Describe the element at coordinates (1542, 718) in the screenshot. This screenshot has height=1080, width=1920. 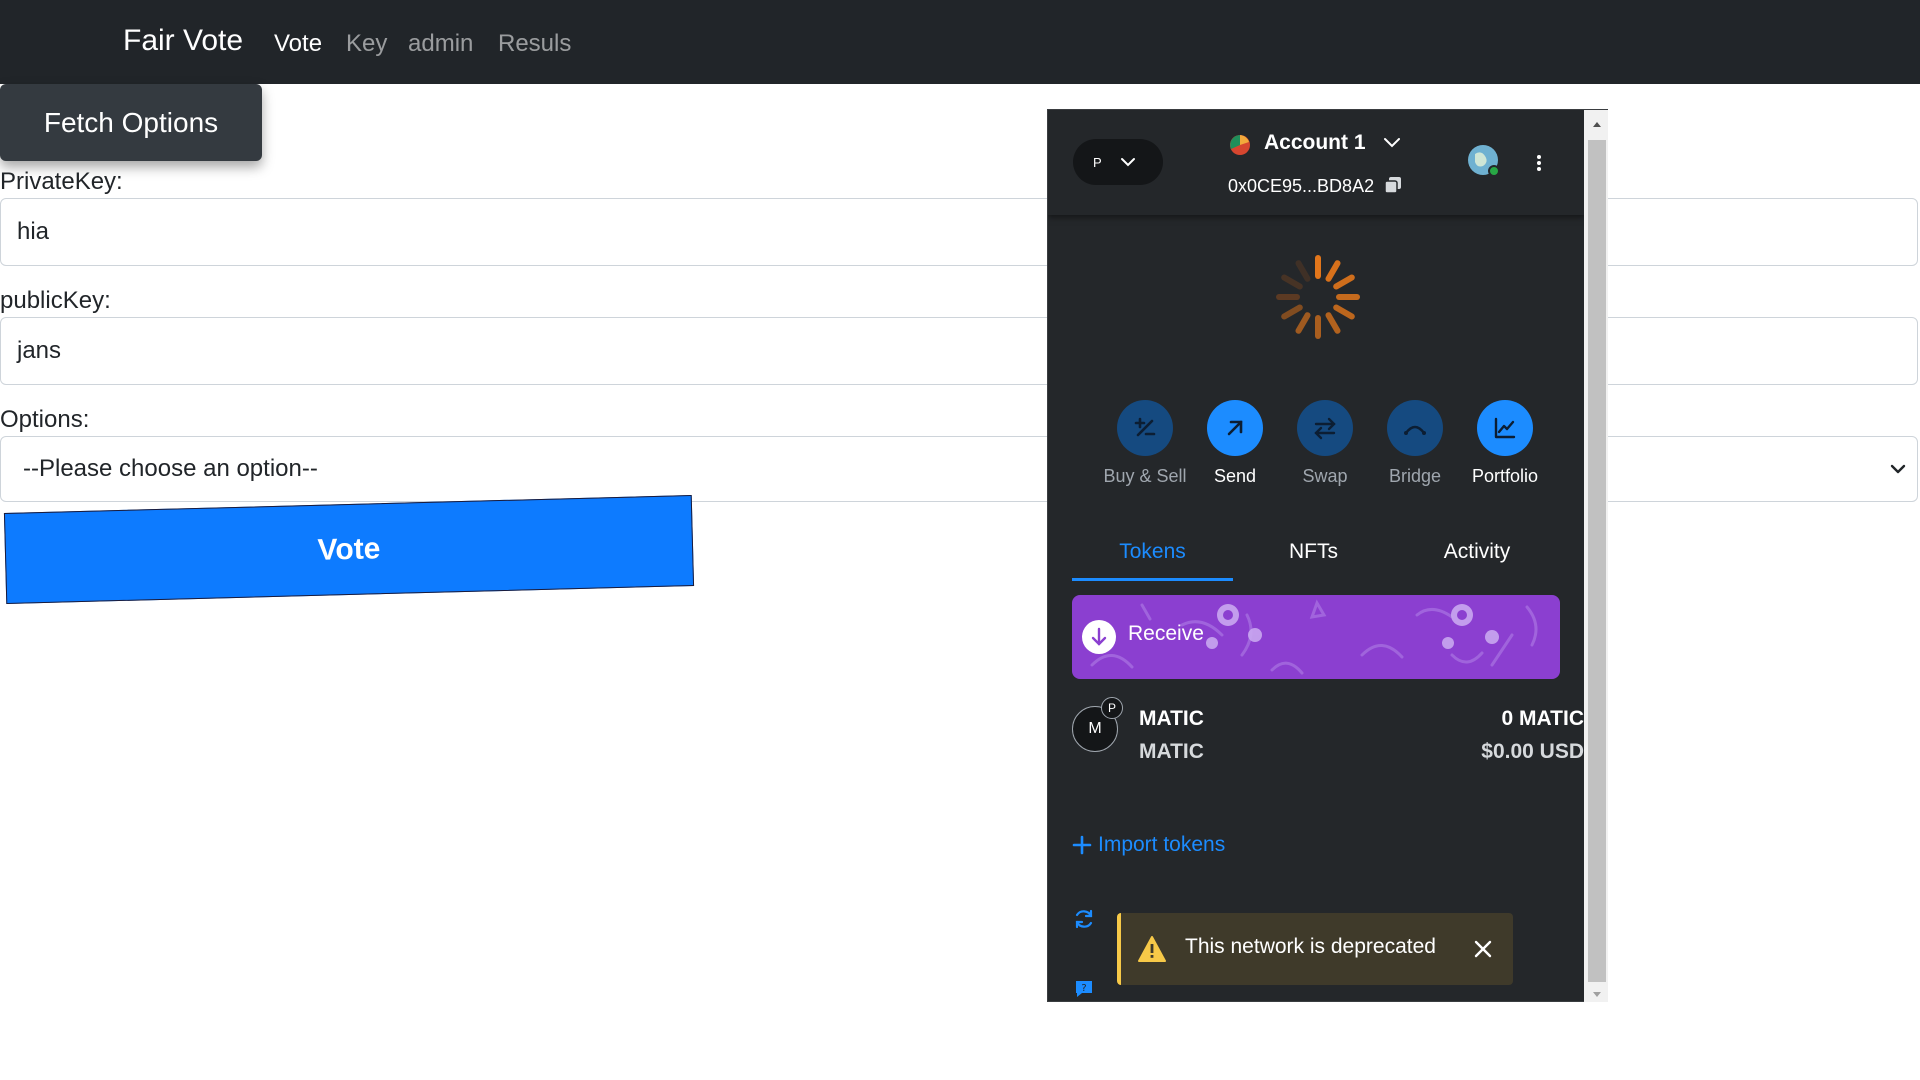
I see `token-balance: 0 MATIC` at that location.